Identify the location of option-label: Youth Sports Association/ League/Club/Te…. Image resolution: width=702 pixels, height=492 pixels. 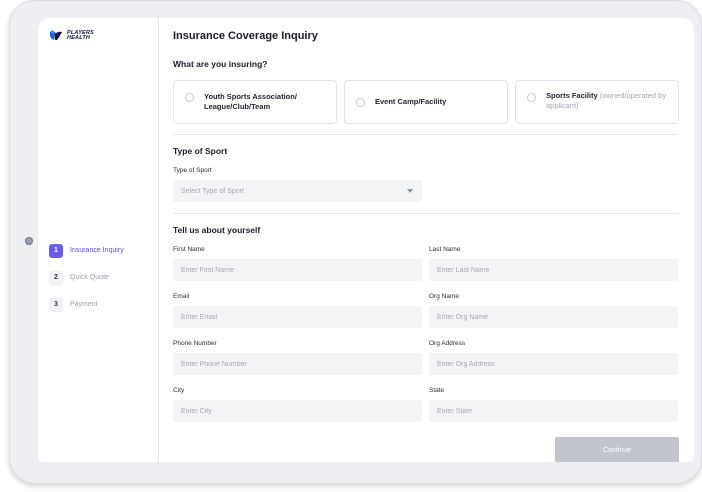
(250, 101).